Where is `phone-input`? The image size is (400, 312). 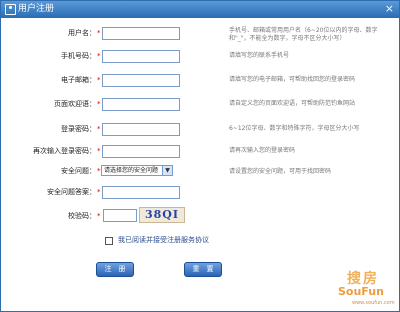 phone-input is located at coordinates (141, 56).